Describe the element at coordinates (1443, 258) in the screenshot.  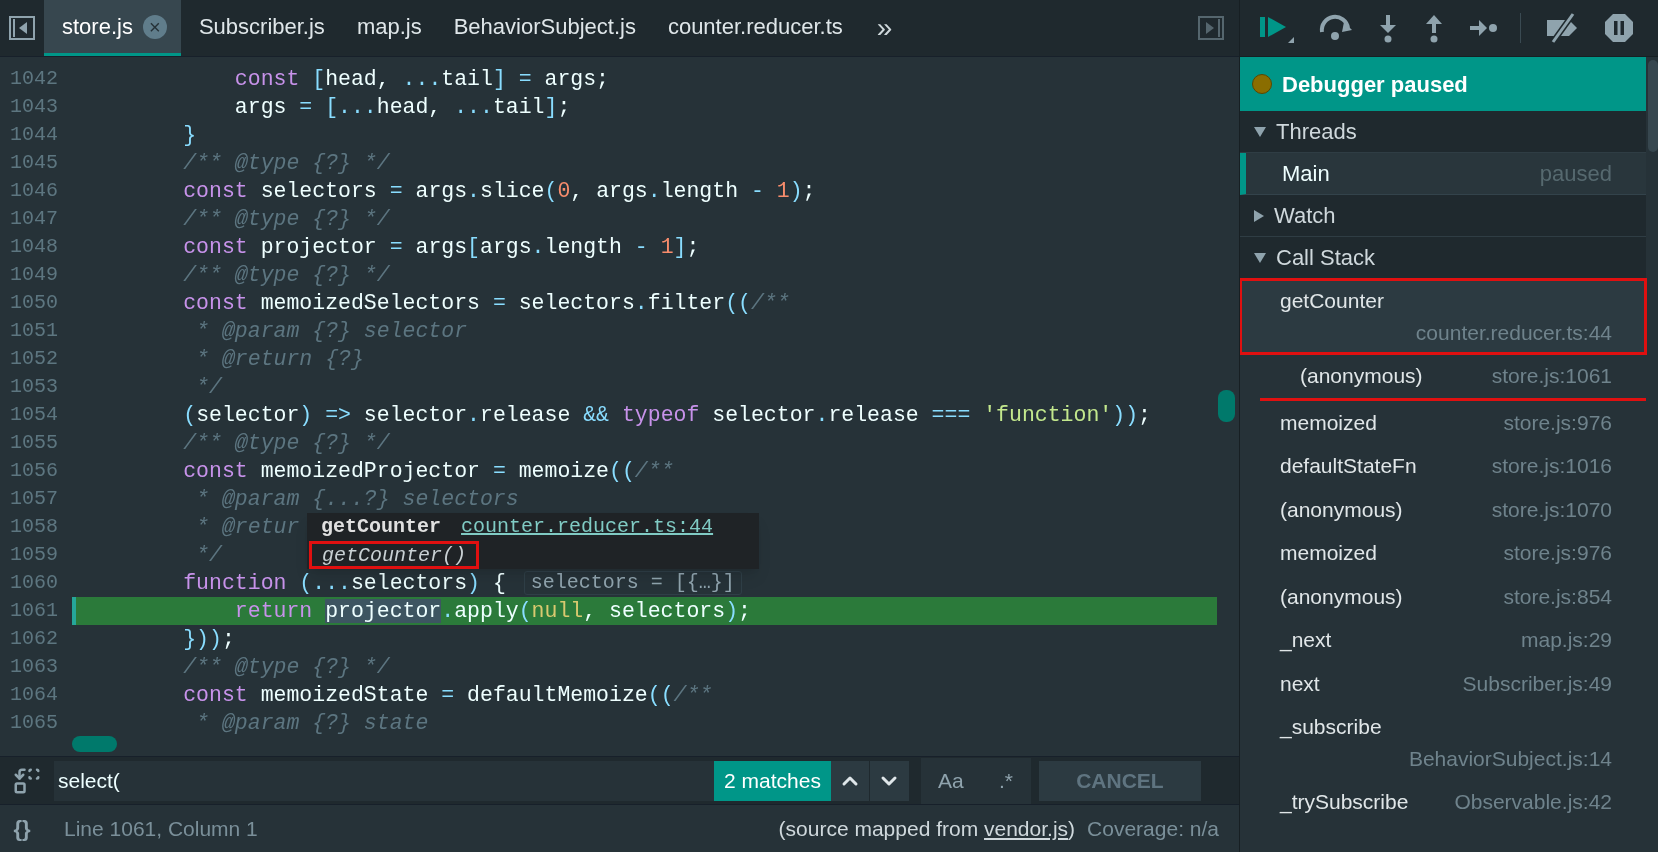
I see `section-header: Call Stack` at that location.